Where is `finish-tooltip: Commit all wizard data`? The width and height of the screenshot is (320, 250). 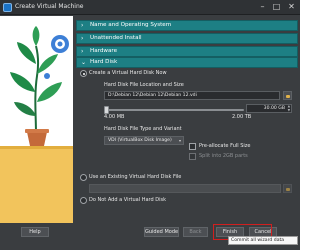 finish-tooltip: Commit all wizard data is located at coordinates (263, 240).